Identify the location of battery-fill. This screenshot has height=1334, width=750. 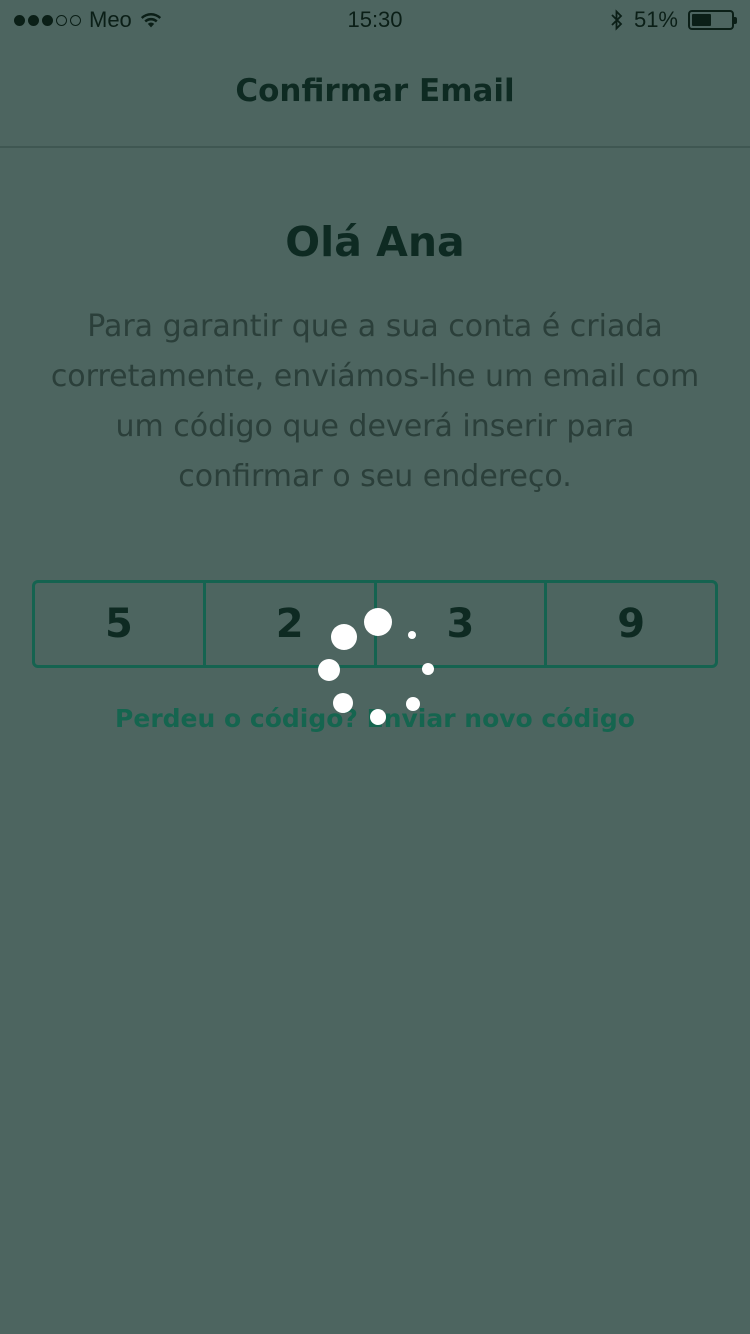
(702, 20).